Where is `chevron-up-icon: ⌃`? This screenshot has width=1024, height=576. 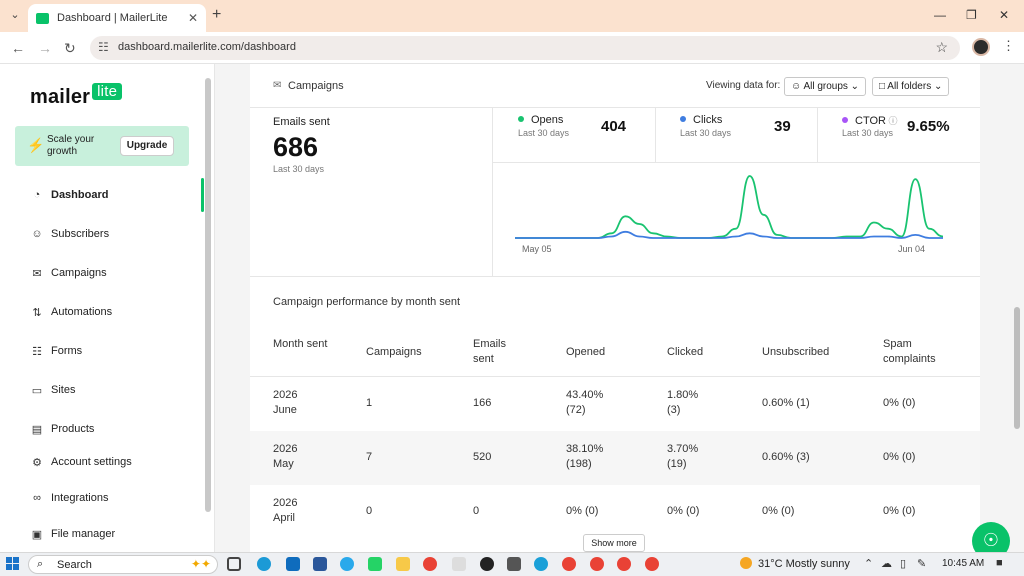
chevron-up-icon: ⌃ is located at coordinates (868, 563).